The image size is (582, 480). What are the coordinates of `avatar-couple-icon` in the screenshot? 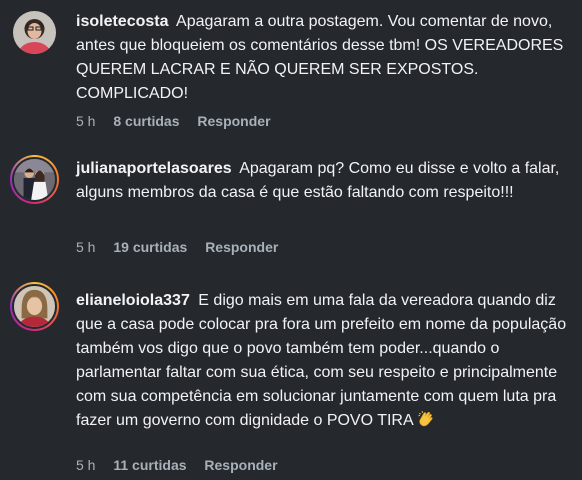 It's located at (34, 179).